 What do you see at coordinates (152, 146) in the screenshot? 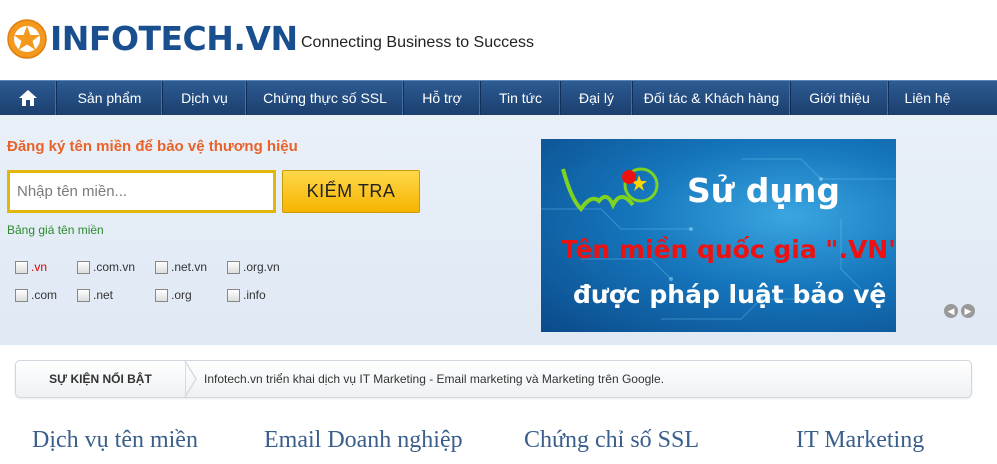
I see `domain-register-title: Đăng ký tên miền để bảo vệ thương hiệu` at bounding box center [152, 146].